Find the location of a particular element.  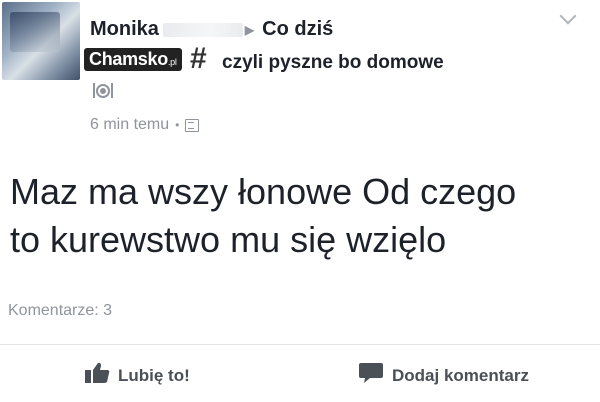

like-button: Lubię to! is located at coordinates (137, 375).